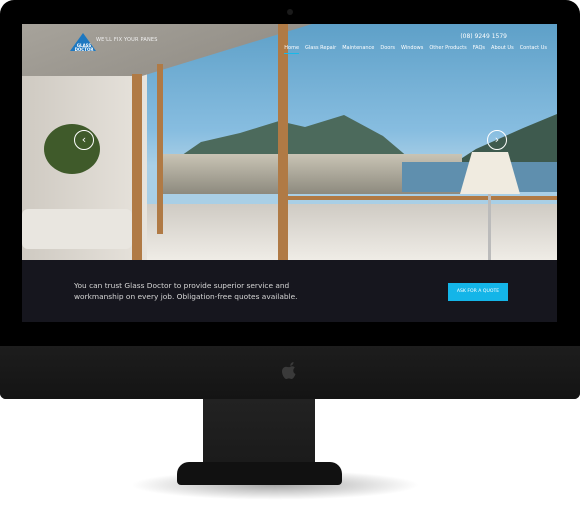  Describe the element at coordinates (412, 49) in the screenshot. I see `nav-windows: Windows` at that location.